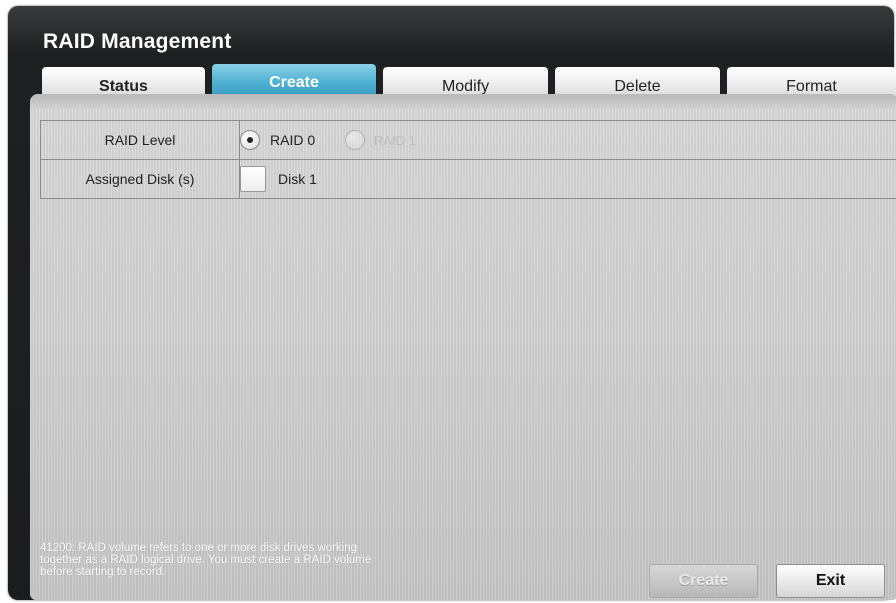 Image resolution: width=896 pixels, height=603 pixels. I want to click on raid-level-row: RAID Level RAID 0 RAID 1, so click(468, 140).